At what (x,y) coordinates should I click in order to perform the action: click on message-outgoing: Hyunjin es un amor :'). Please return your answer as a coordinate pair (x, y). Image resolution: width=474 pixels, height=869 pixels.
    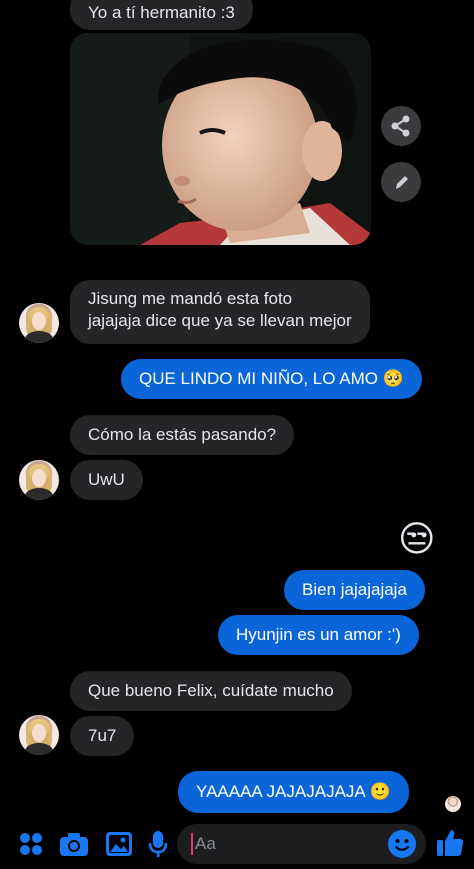
    Looking at the image, I should click on (318, 635).